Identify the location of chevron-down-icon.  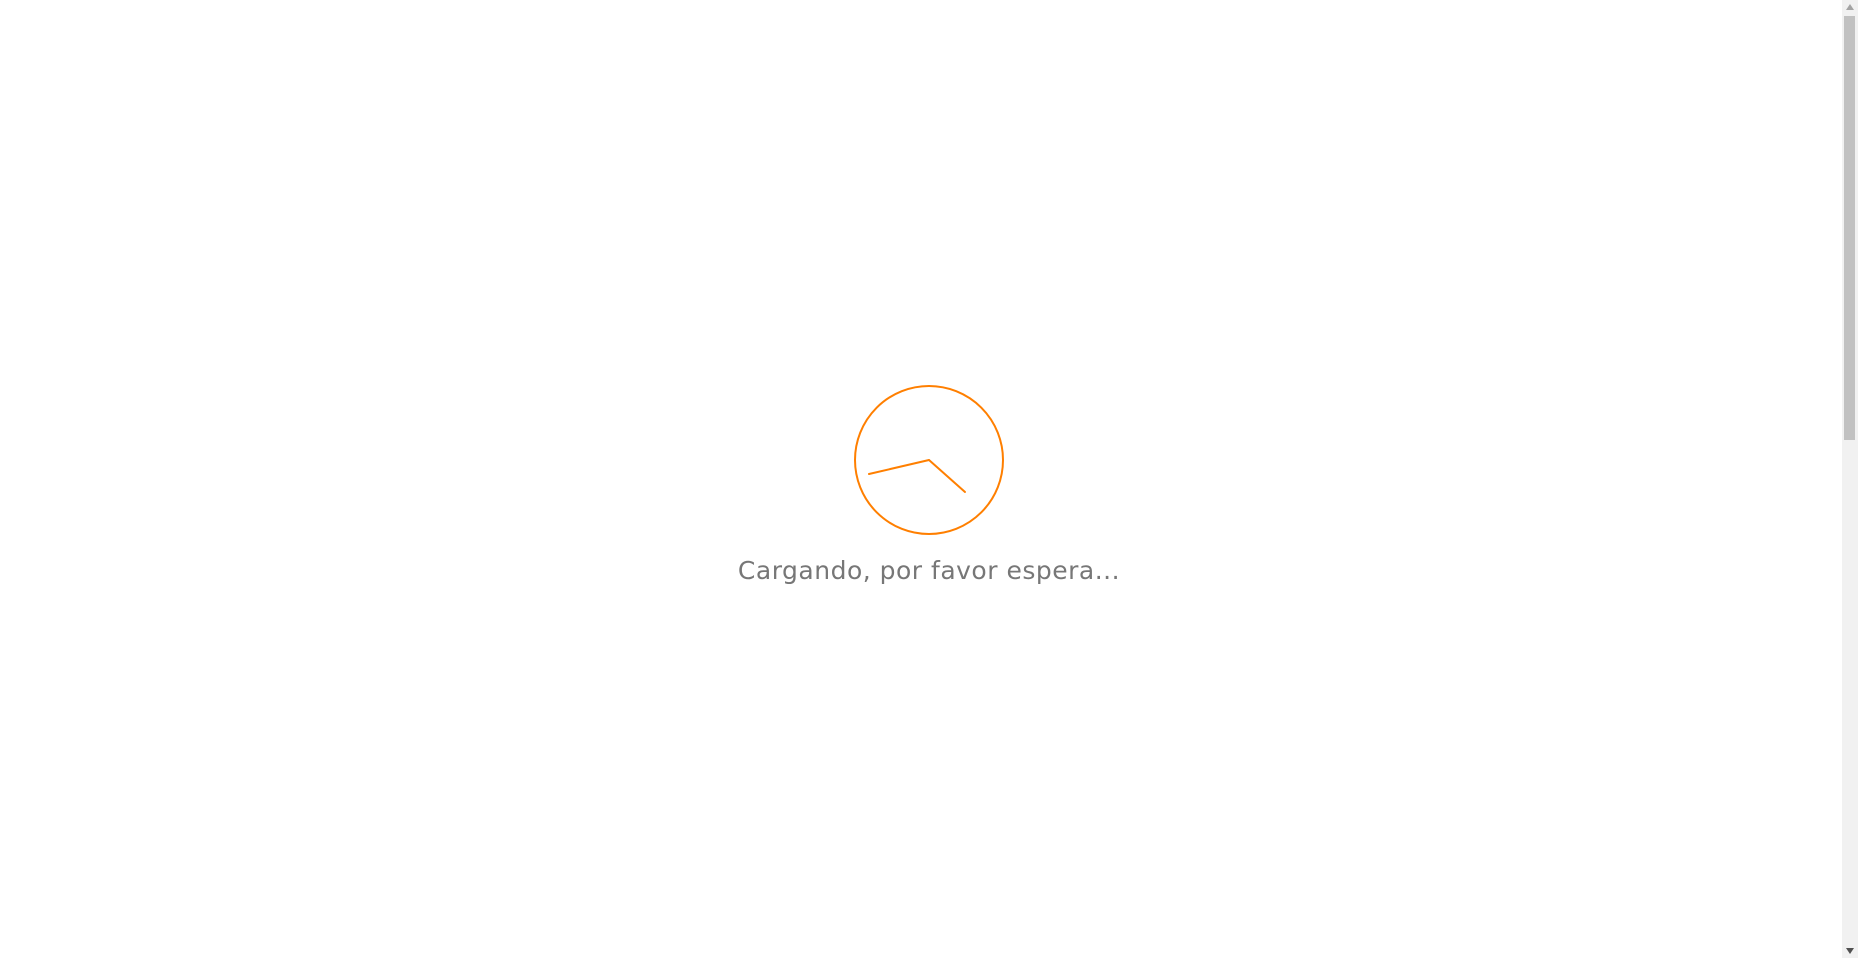
(1850, 951).